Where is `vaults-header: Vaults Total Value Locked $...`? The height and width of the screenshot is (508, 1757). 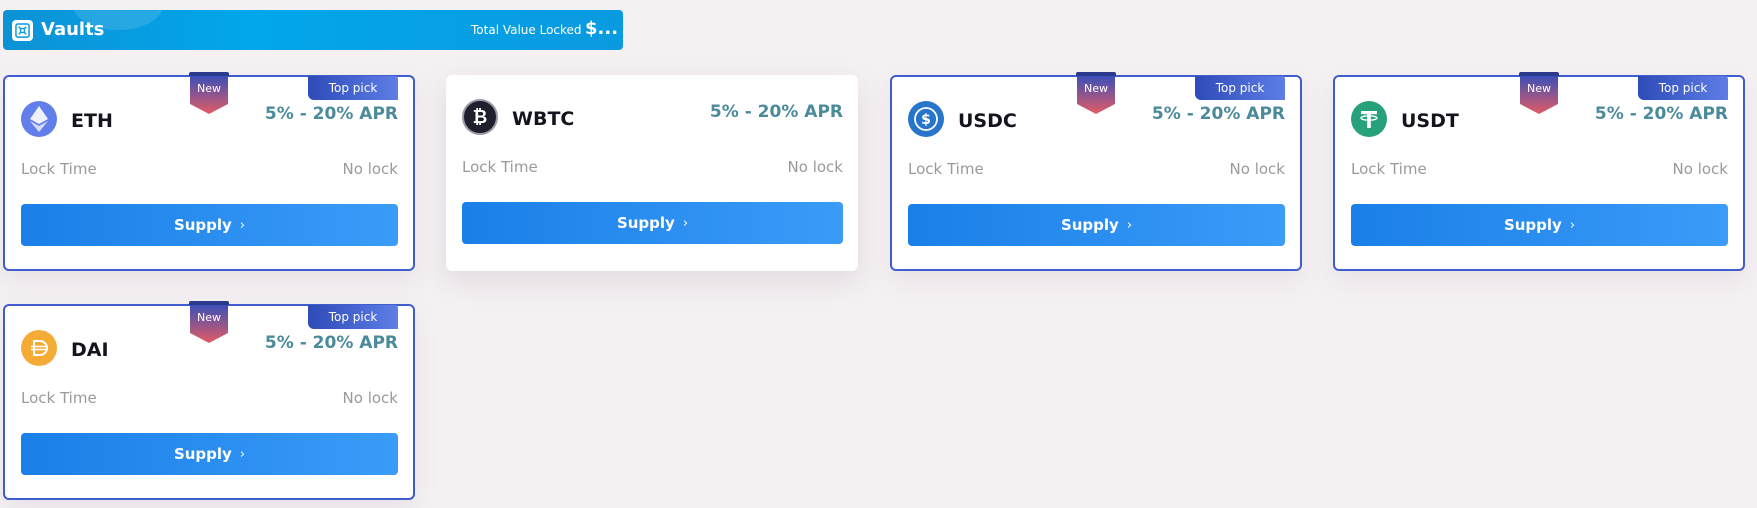 vaults-header: Vaults Total Value Locked $... is located at coordinates (313, 30).